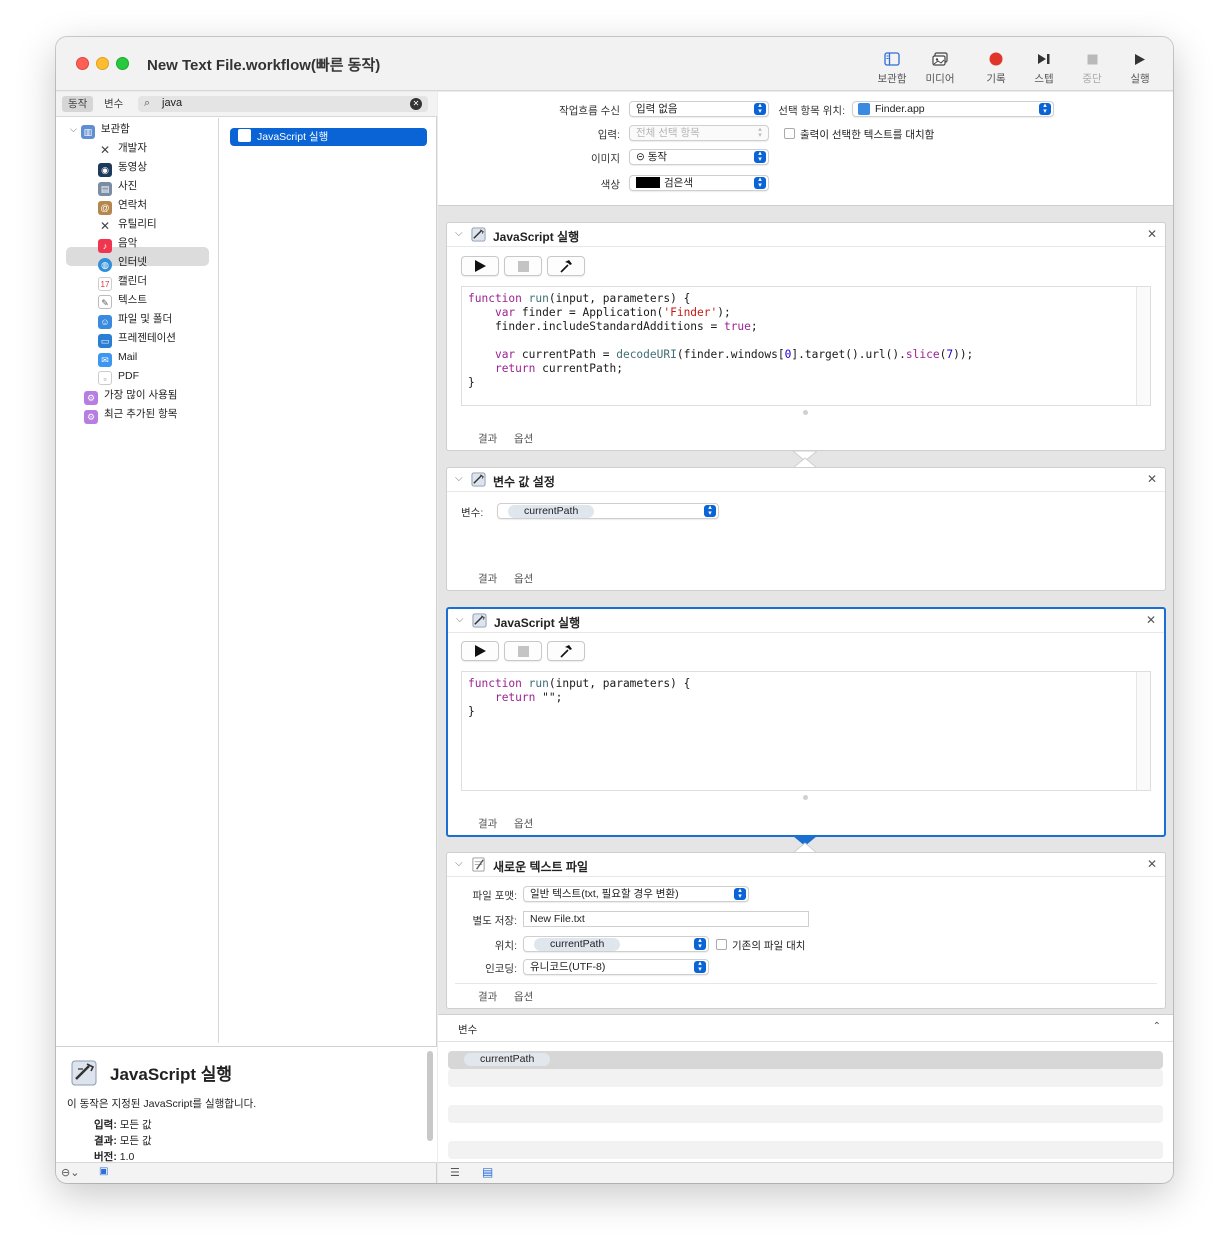 This screenshot has width=1229, height=1257. Describe the element at coordinates (118, 376) in the screenshot. I see `tree-item-pdf: ▫ PDF` at that location.